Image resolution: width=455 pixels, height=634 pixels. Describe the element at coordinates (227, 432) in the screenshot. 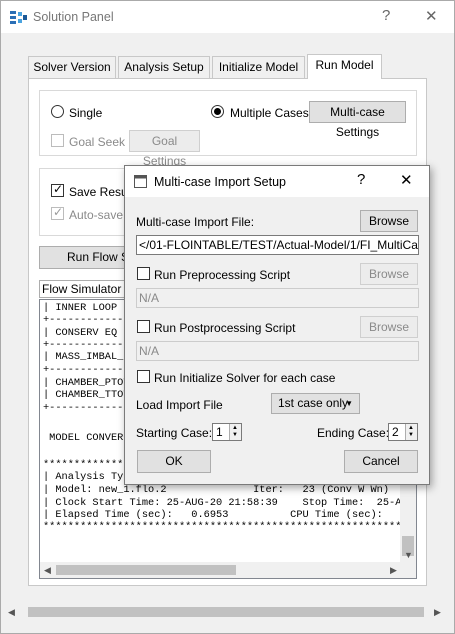

I see `starting-case-spinbox: 1 ▲ ▼` at that location.